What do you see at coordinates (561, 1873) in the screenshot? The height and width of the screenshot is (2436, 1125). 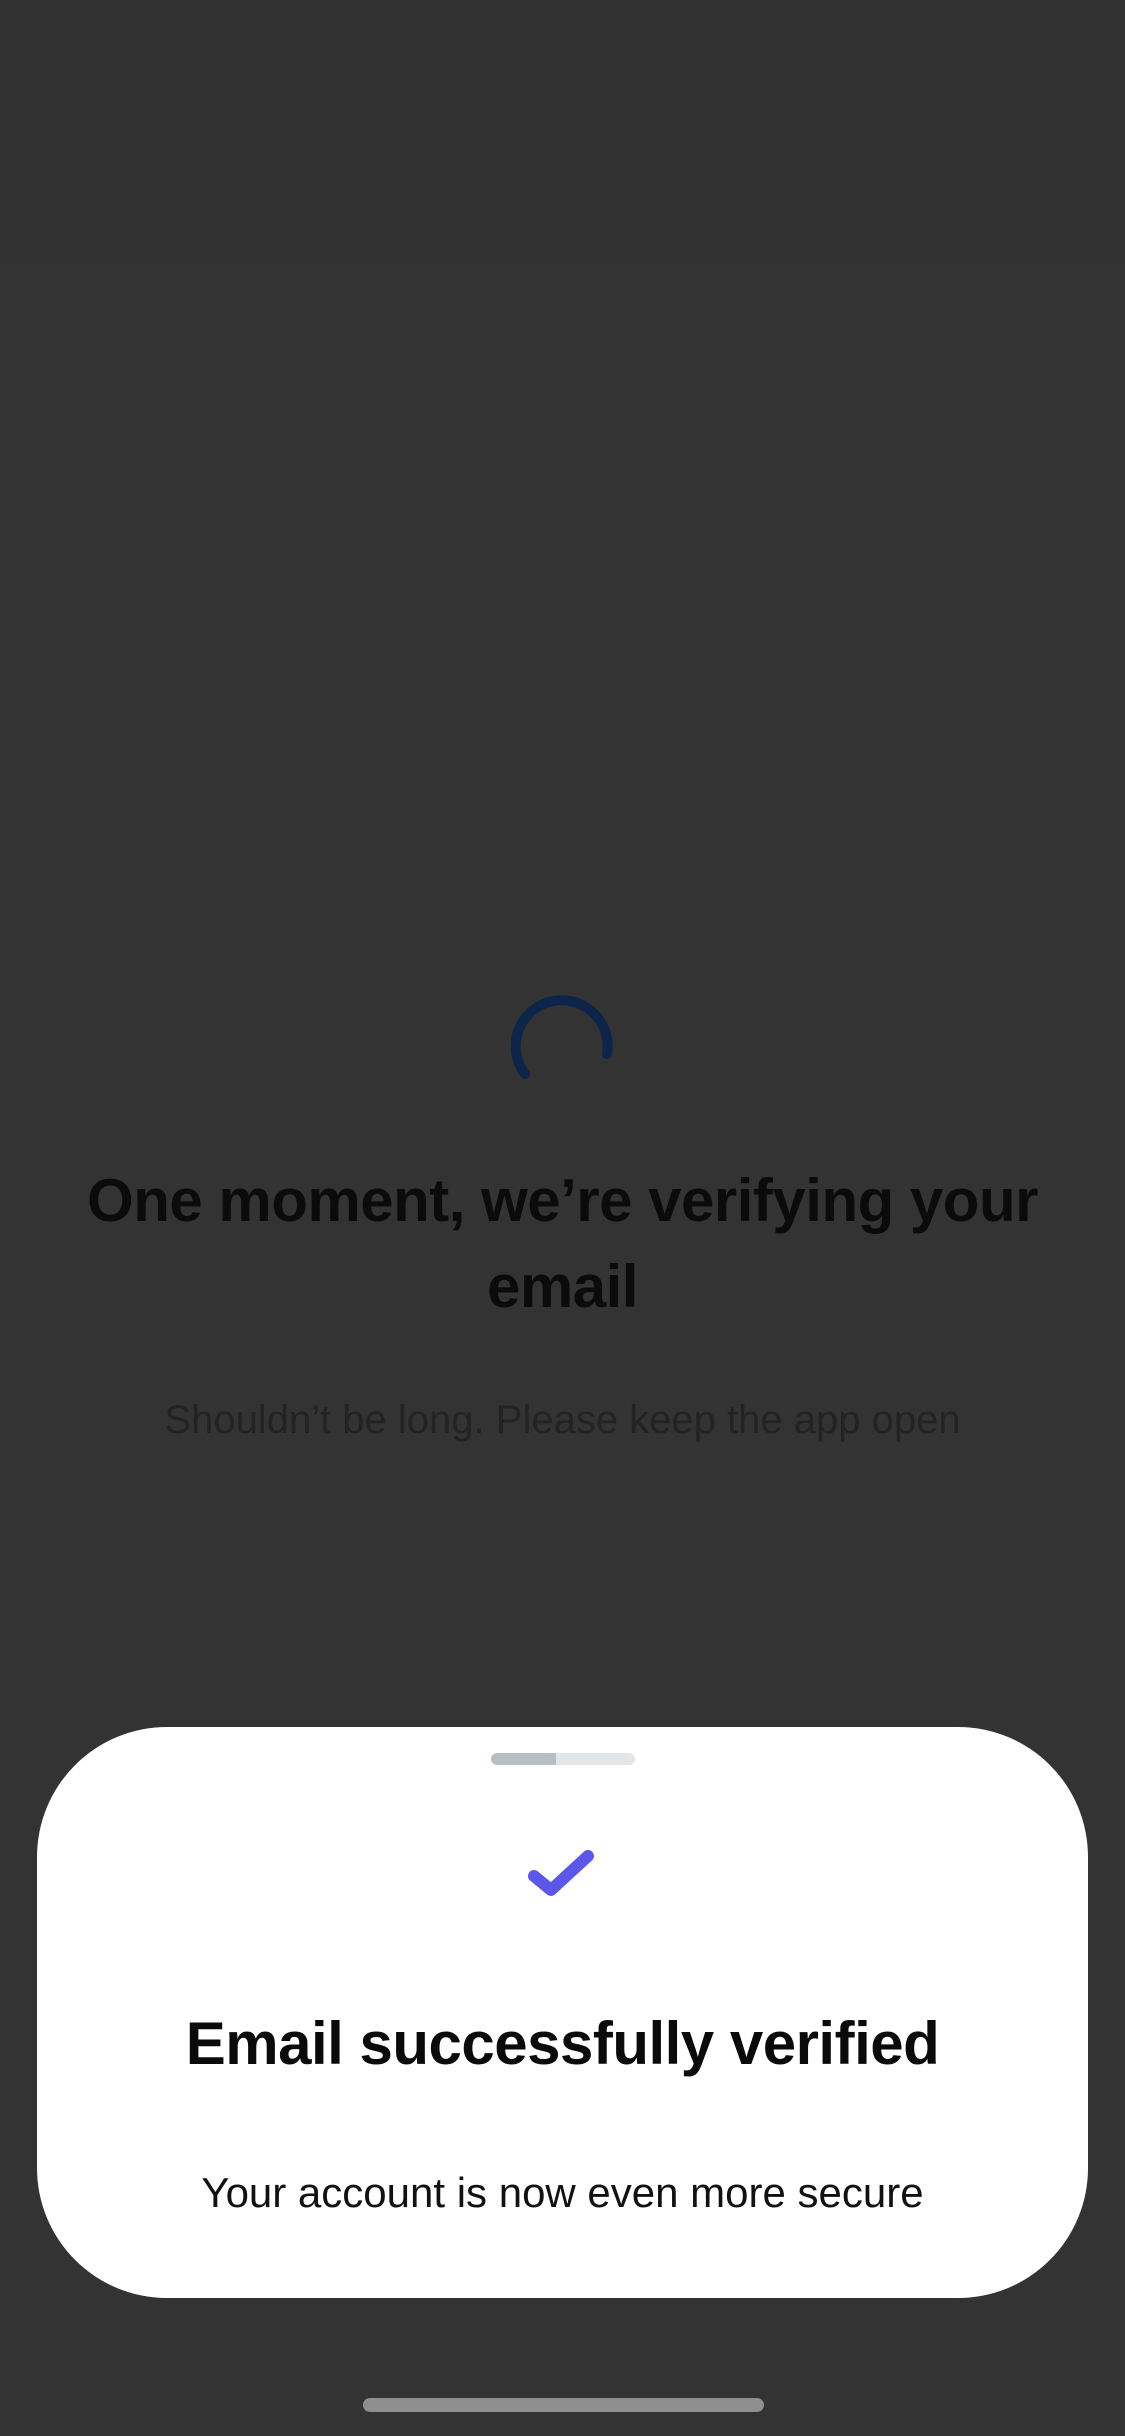 I see `checkmark-icon` at bounding box center [561, 1873].